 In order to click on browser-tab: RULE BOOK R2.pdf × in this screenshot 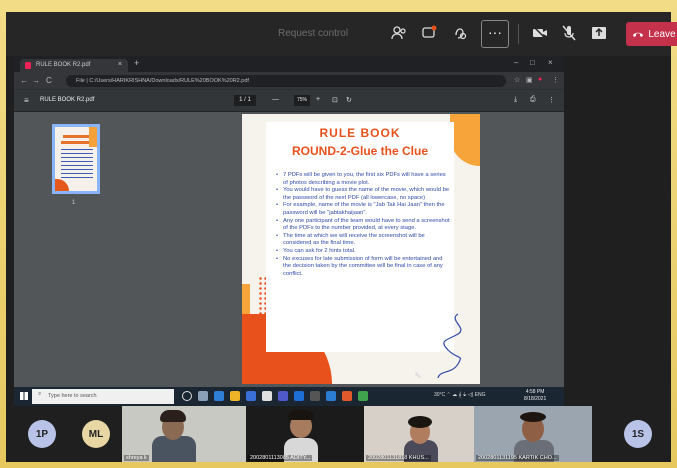, I will do `click(74, 65)`.